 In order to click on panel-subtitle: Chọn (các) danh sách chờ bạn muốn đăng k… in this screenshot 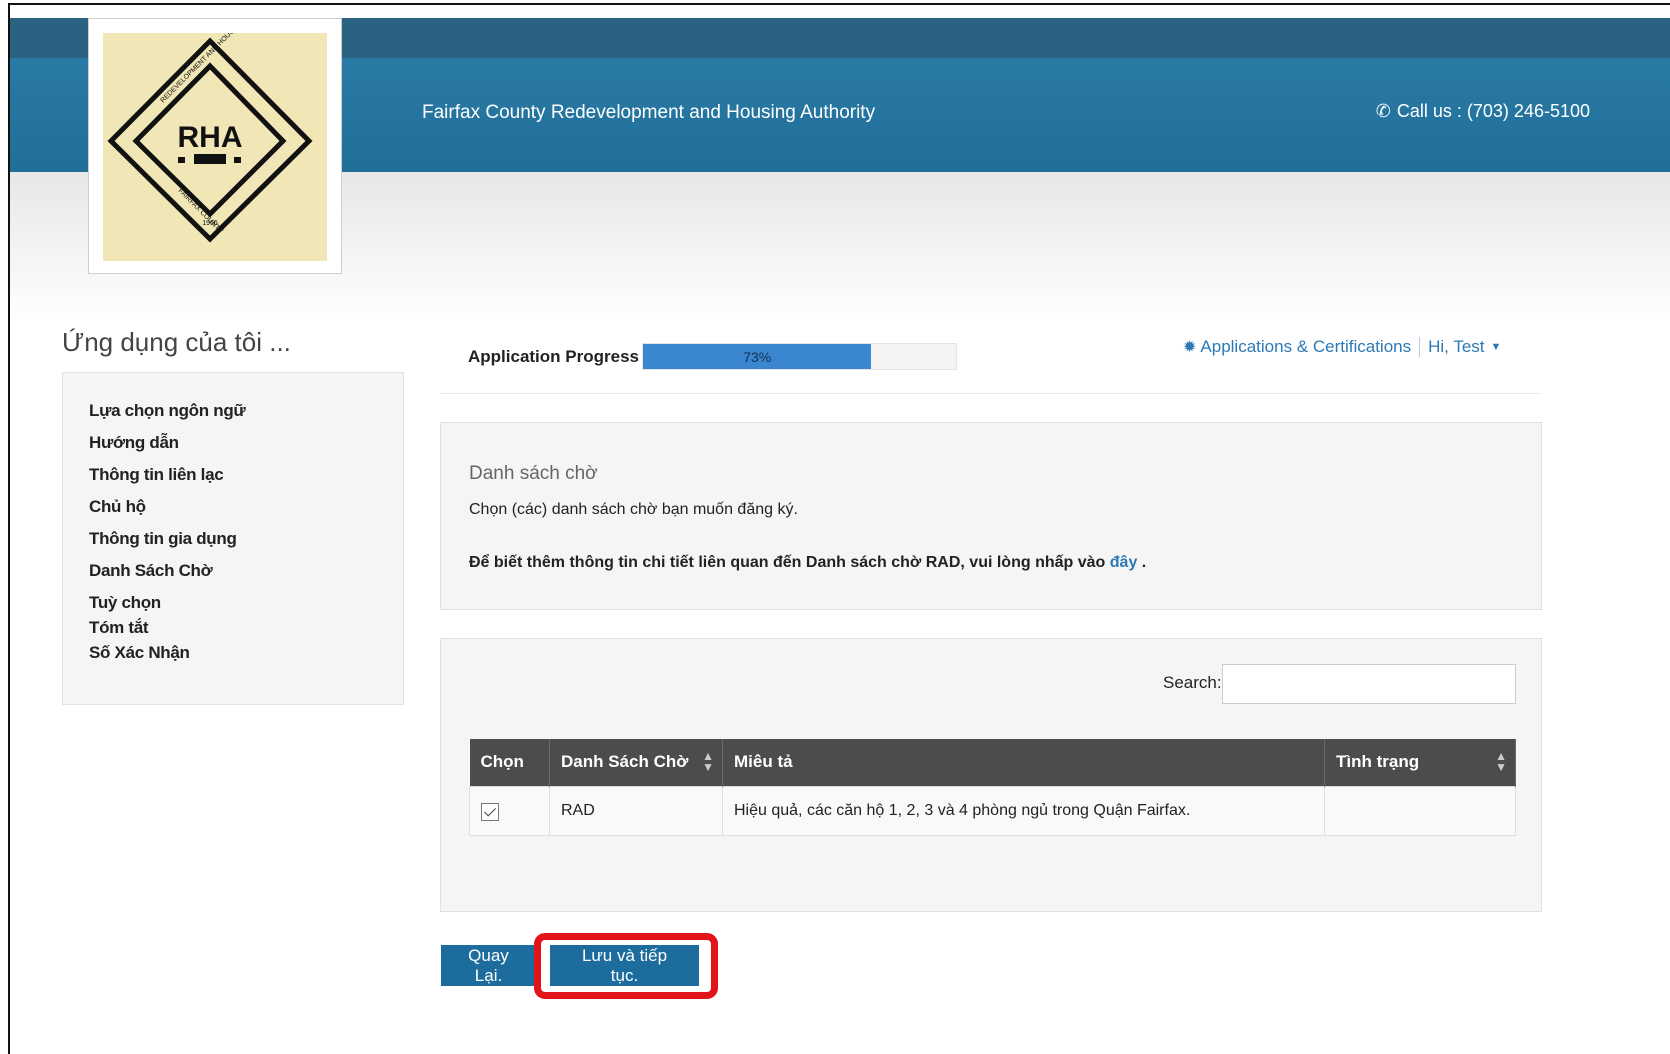, I will do `click(633, 509)`.